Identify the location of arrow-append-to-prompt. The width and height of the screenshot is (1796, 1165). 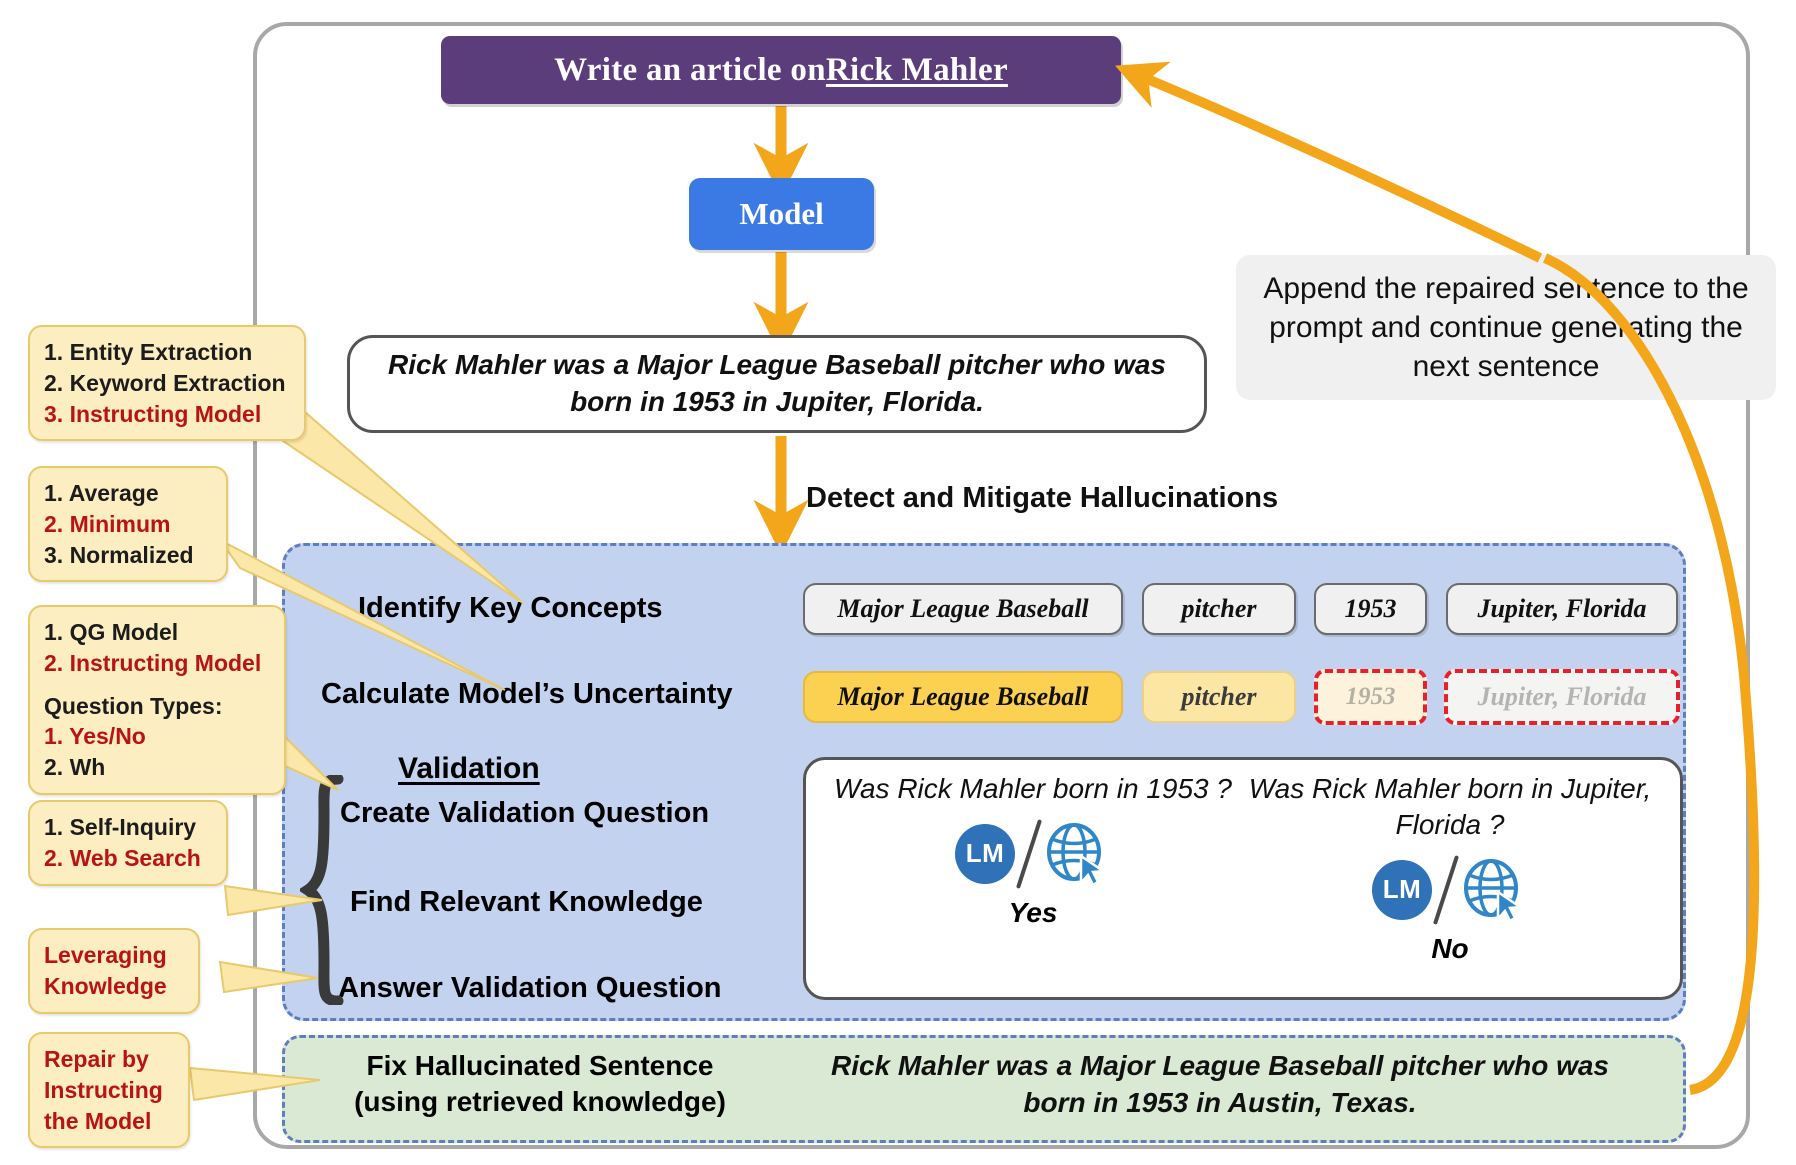
(1329, 162).